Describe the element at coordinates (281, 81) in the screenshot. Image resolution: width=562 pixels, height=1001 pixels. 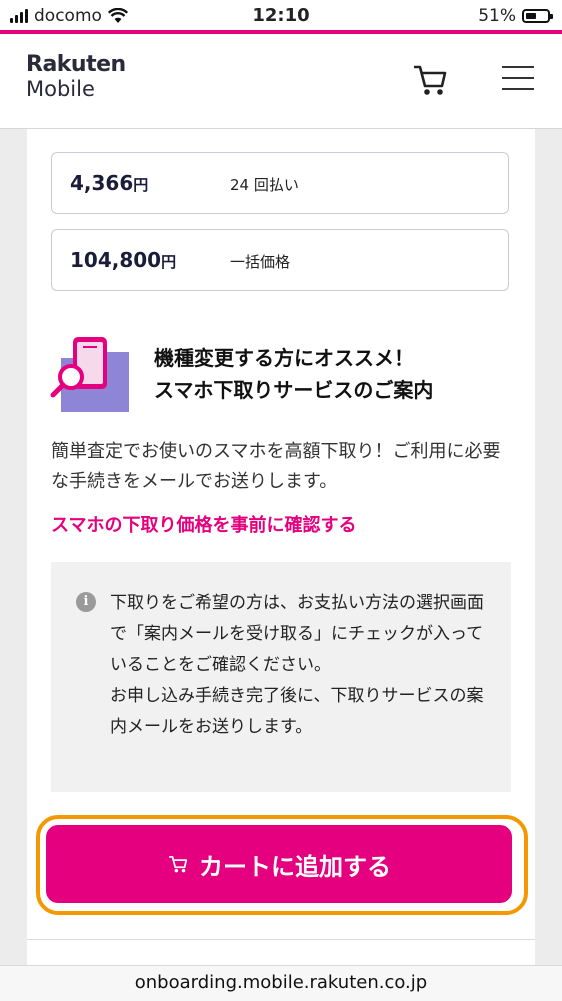
I see `site-header: Rakuten Mobile` at that location.